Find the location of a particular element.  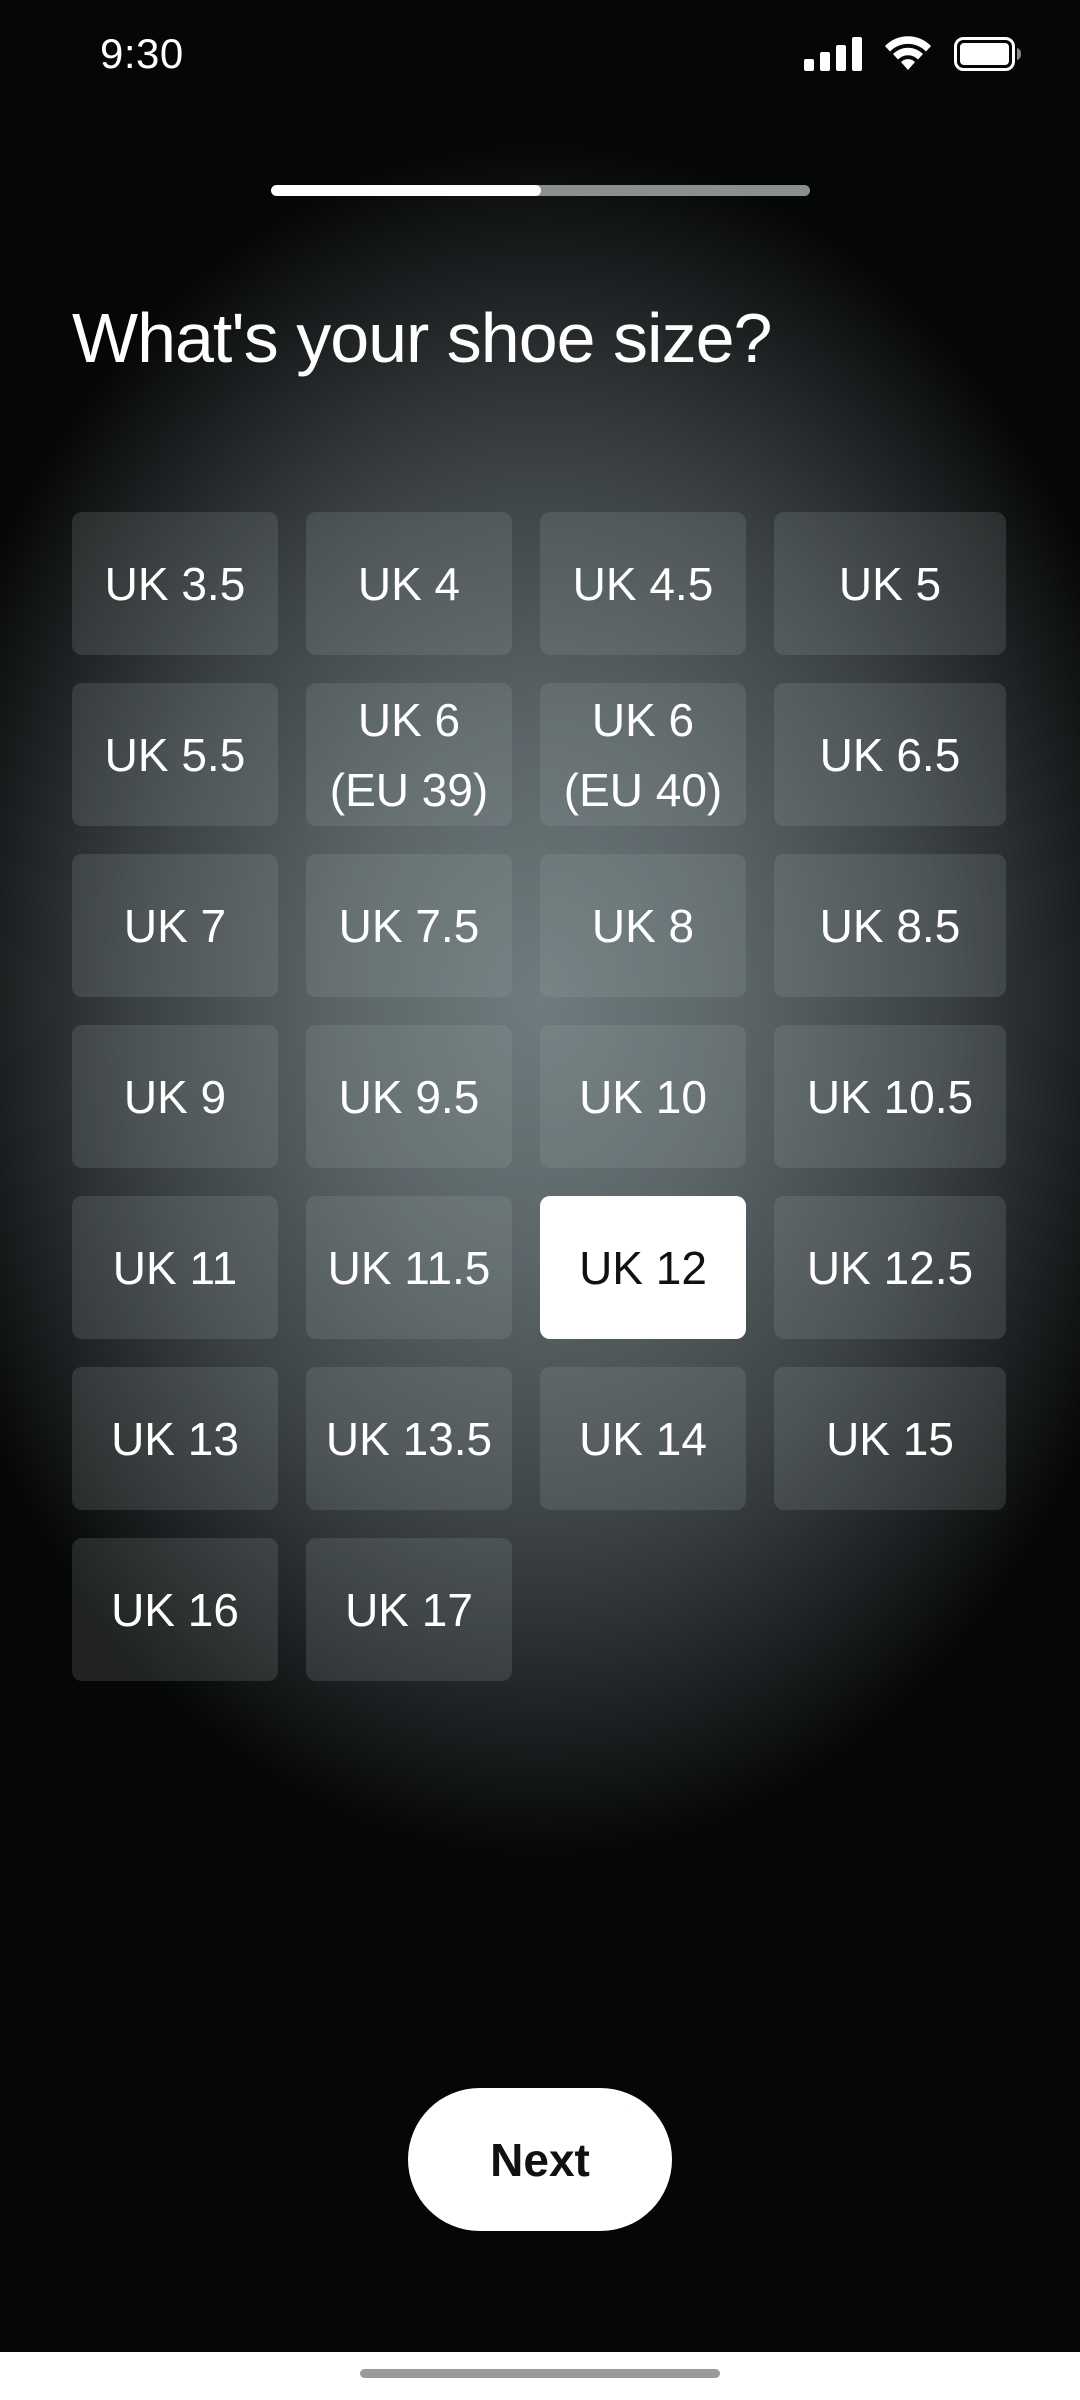

shoe-size-option: UK 8.5 is located at coordinates (890, 925).